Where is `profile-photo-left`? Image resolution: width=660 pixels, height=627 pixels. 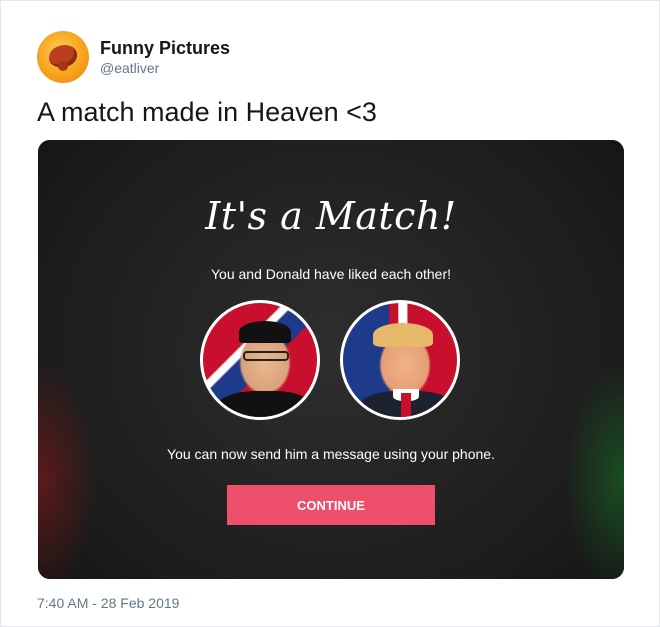 profile-photo-left is located at coordinates (260, 360).